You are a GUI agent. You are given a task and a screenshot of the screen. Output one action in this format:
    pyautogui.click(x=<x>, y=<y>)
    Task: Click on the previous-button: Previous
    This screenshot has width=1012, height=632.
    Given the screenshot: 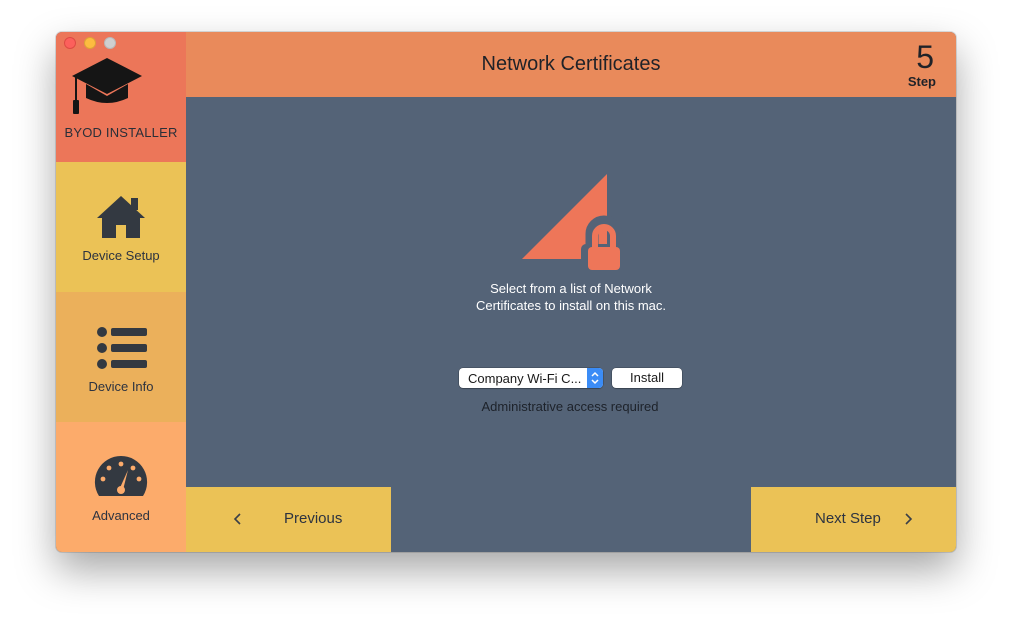 What is the action you would take?
    pyautogui.click(x=288, y=519)
    